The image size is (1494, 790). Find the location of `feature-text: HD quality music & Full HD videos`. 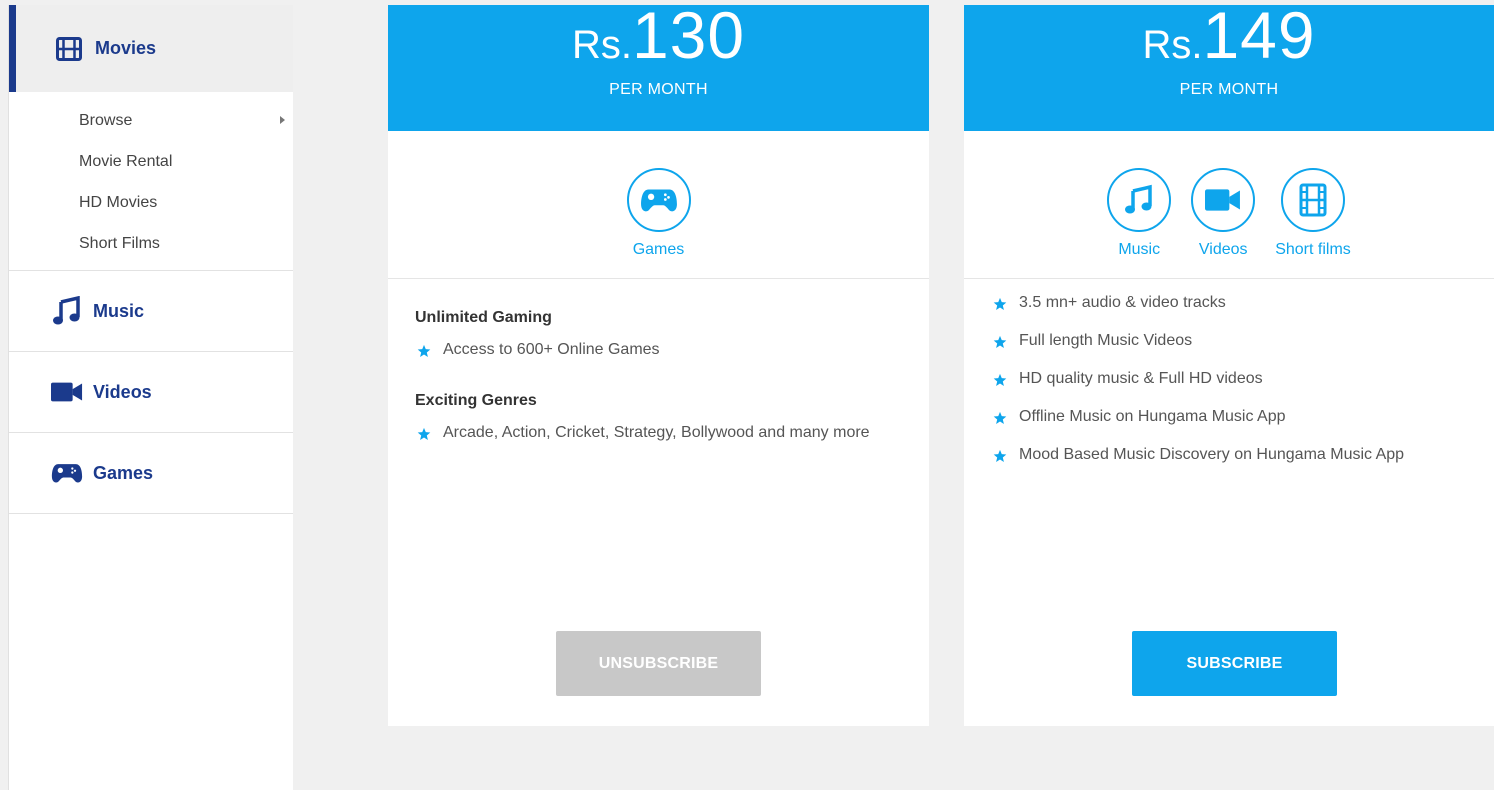

feature-text: HD quality music & Full HD videos is located at coordinates (1141, 378).